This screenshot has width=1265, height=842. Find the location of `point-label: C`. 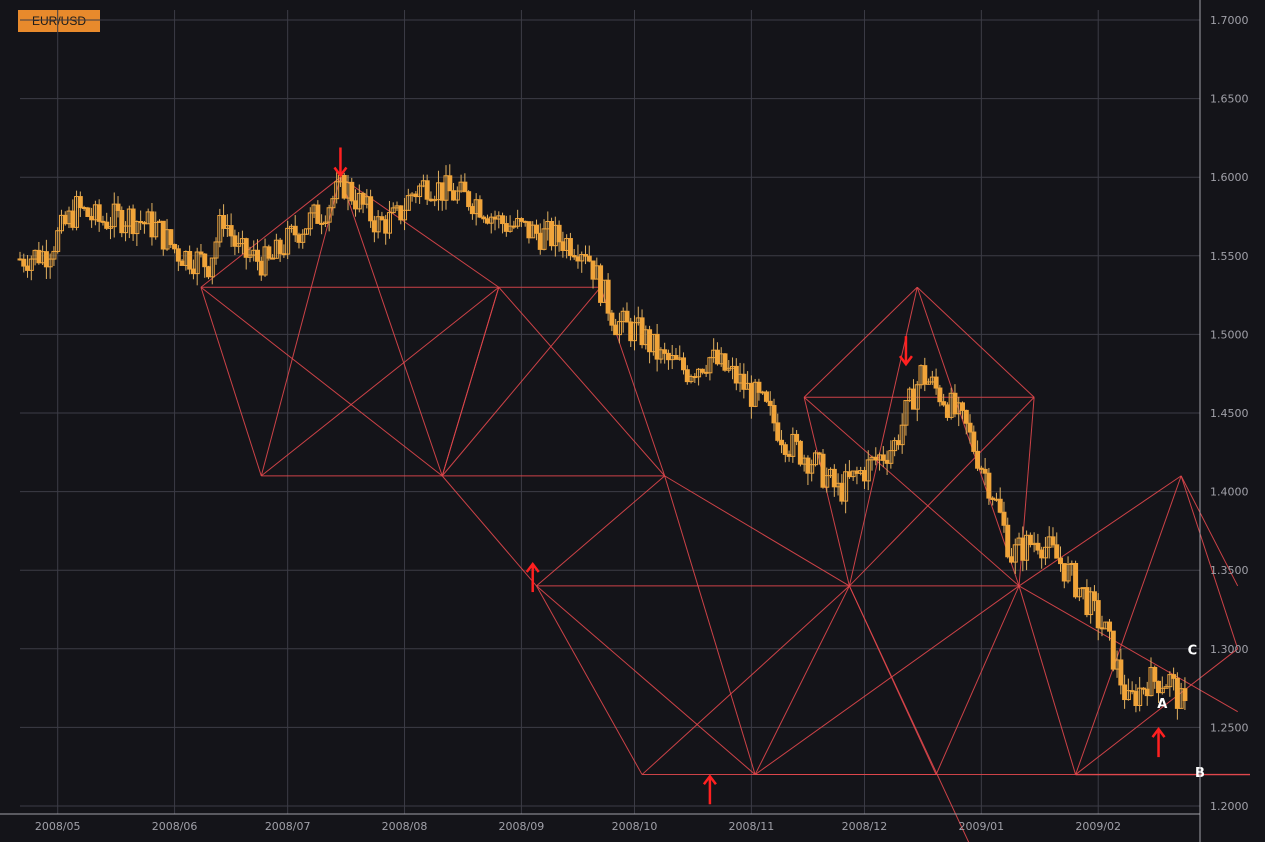

point-label: C is located at coordinates (1193, 651).